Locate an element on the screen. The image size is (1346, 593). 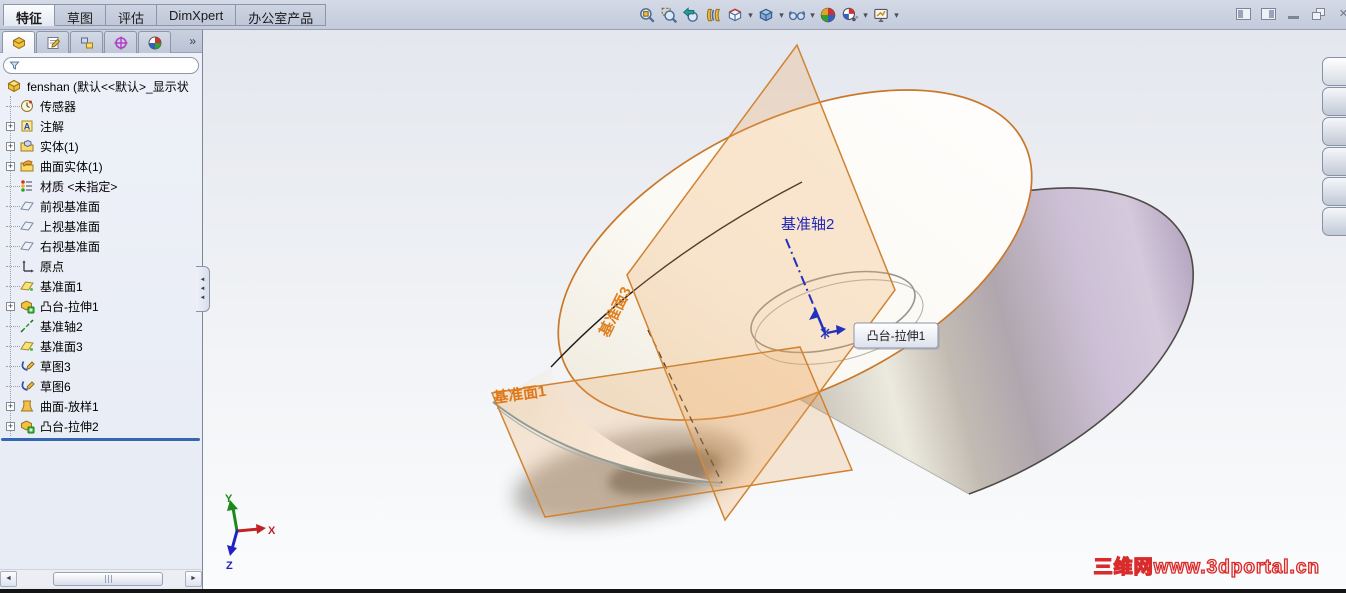
tree-item-10: 原点 is located at coordinates (101, 266).